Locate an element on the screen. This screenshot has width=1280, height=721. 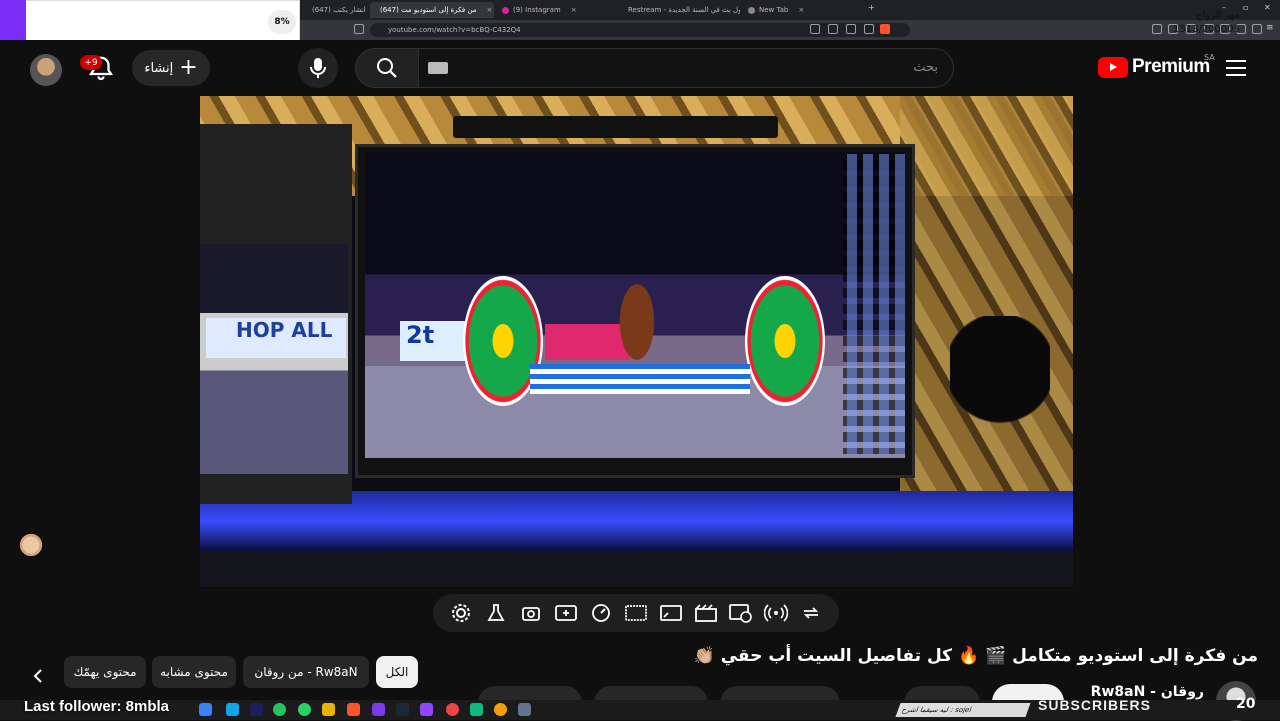
pip-icon is located at coordinates (671, 613).